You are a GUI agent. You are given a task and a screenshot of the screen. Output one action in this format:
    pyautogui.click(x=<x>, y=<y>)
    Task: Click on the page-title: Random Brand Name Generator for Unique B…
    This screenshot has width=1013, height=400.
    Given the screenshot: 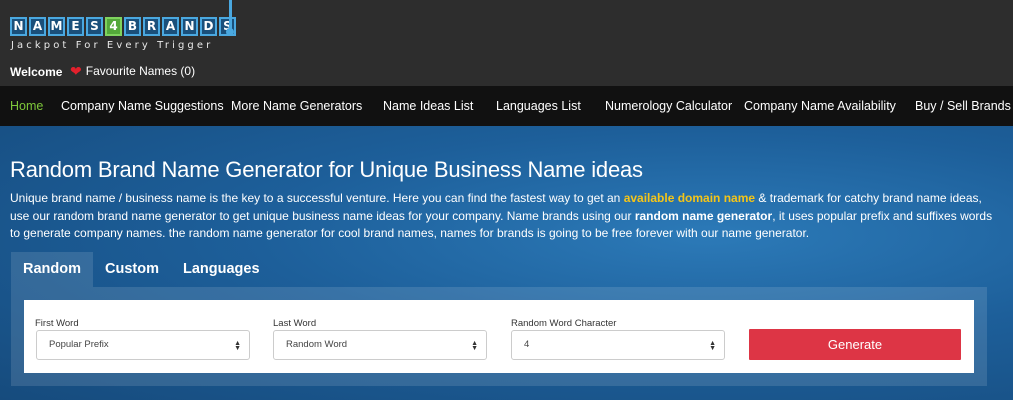 What is the action you would take?
    pyautogui.click(x=326, y=169)
    